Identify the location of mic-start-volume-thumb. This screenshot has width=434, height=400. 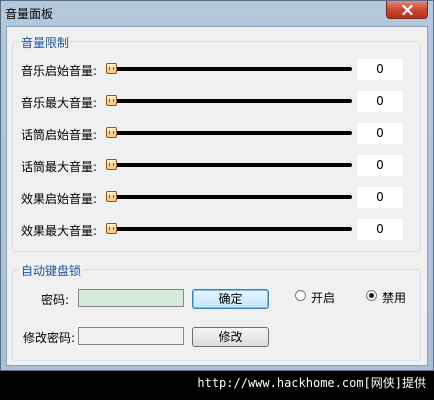
(111, 132).